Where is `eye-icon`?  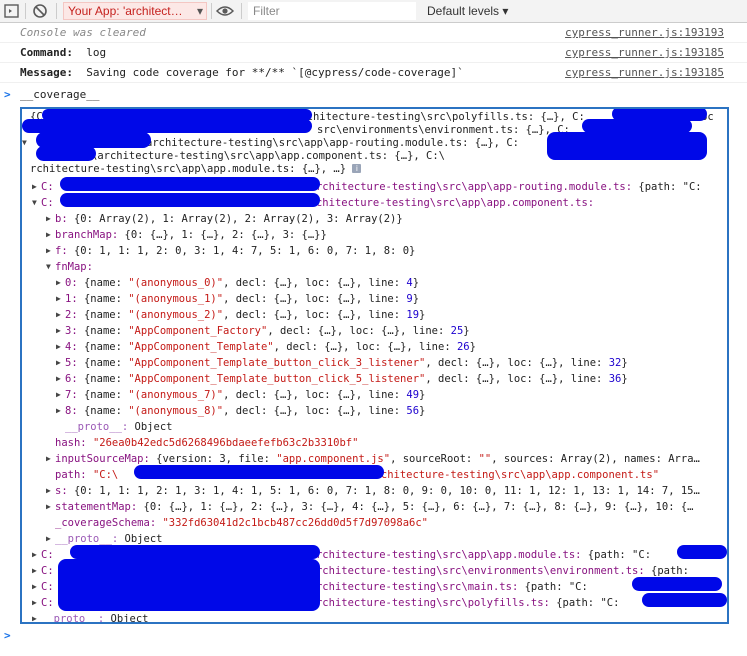
eye-icon is located at coordinates (225, 11).